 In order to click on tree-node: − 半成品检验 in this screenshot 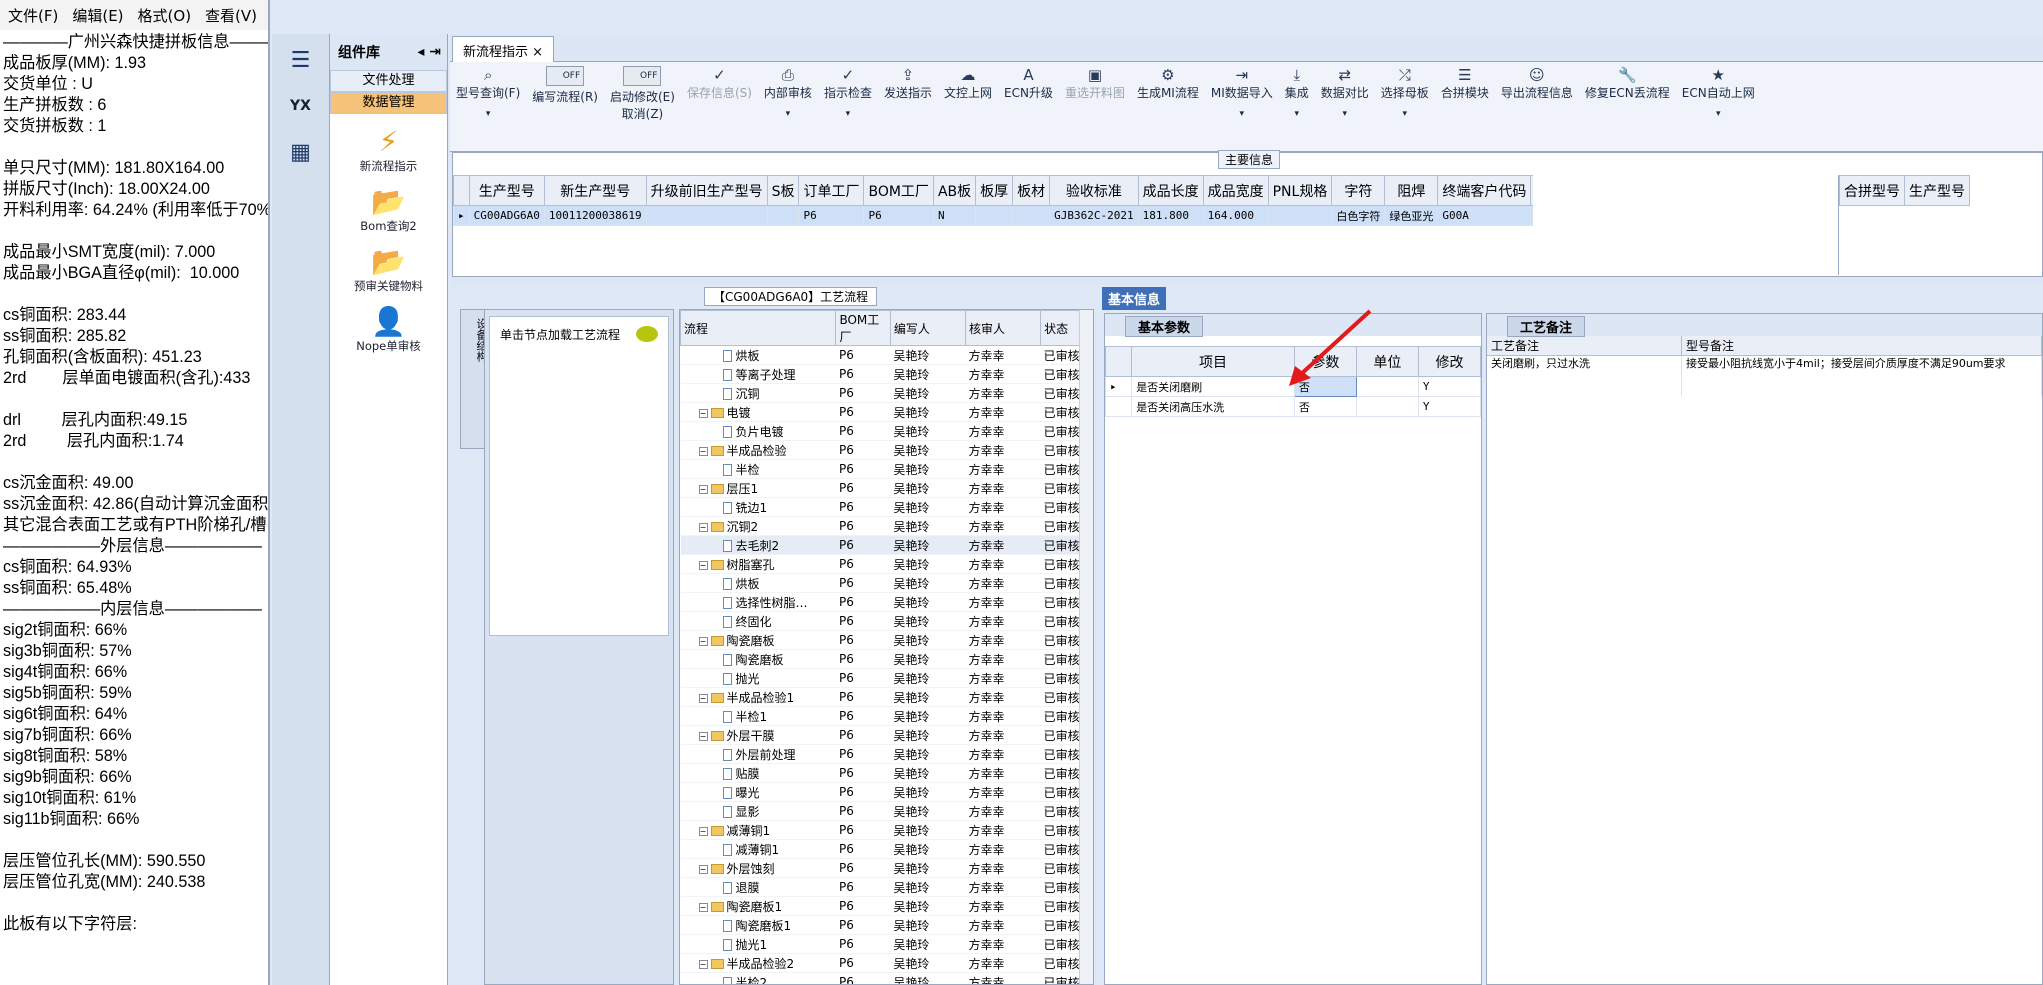, I will do `click(758, 450)`.